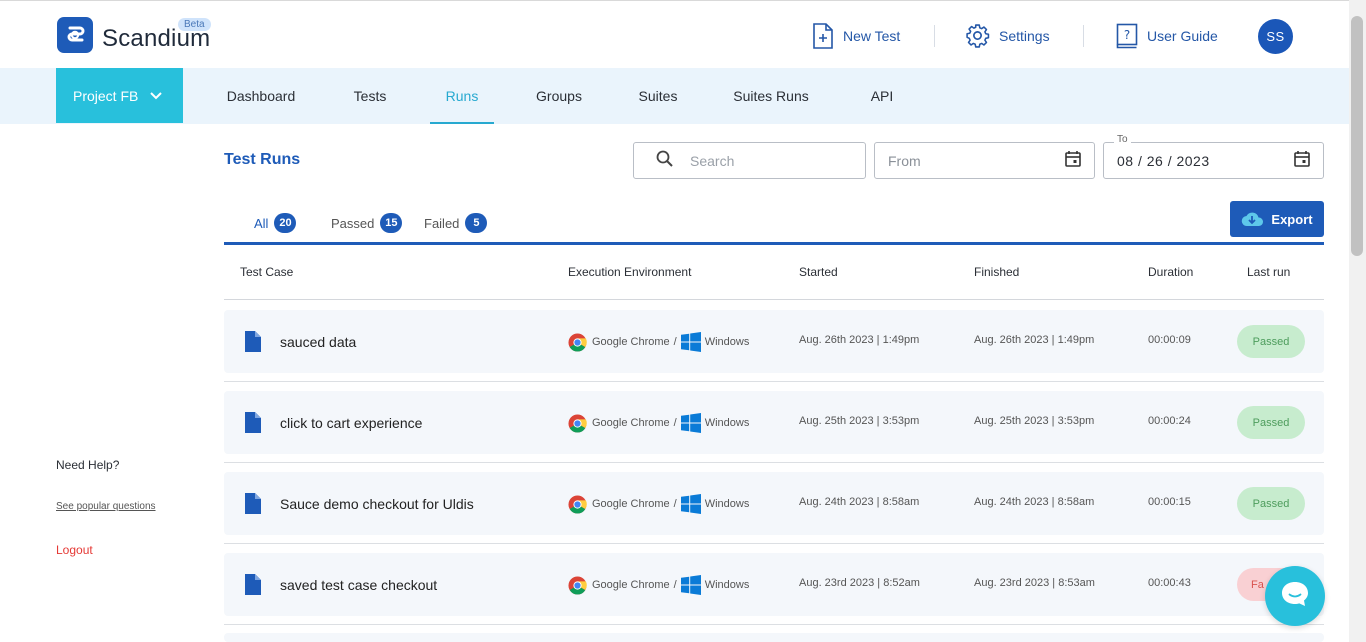 Image resolution: width=1366 pixels, height=642 pixels. Describe the element at coordinates (1007, 35) in the screenshot. I see `settings-button: Settings` at that location.